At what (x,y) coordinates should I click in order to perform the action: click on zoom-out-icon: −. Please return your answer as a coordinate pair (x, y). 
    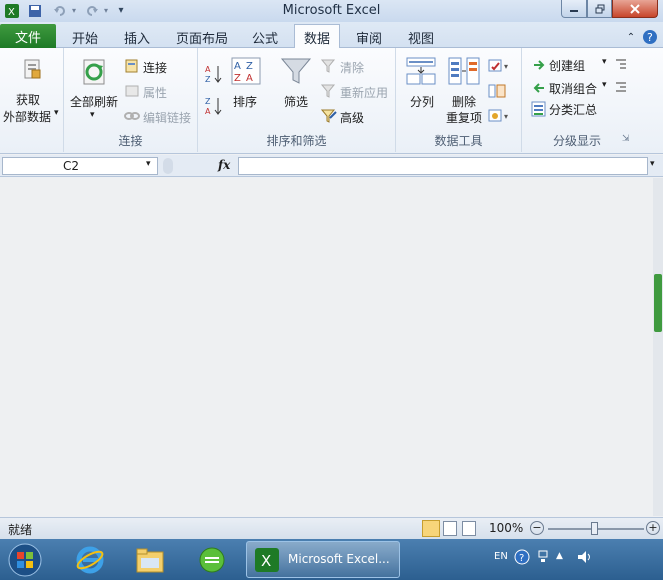
    Looking at the image, I should click on (537, 528).